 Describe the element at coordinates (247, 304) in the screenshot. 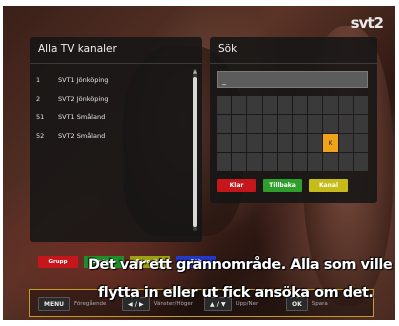

I see `up-down-label: Upp/Ner` at that location.